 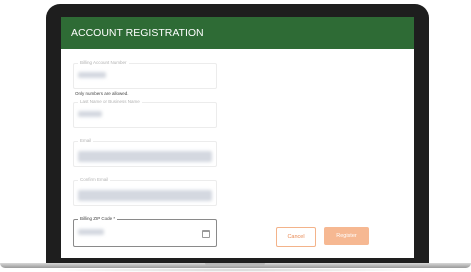 I want to click on billing-account-number-field: Billing Account Number, so click(x=145, y=74).